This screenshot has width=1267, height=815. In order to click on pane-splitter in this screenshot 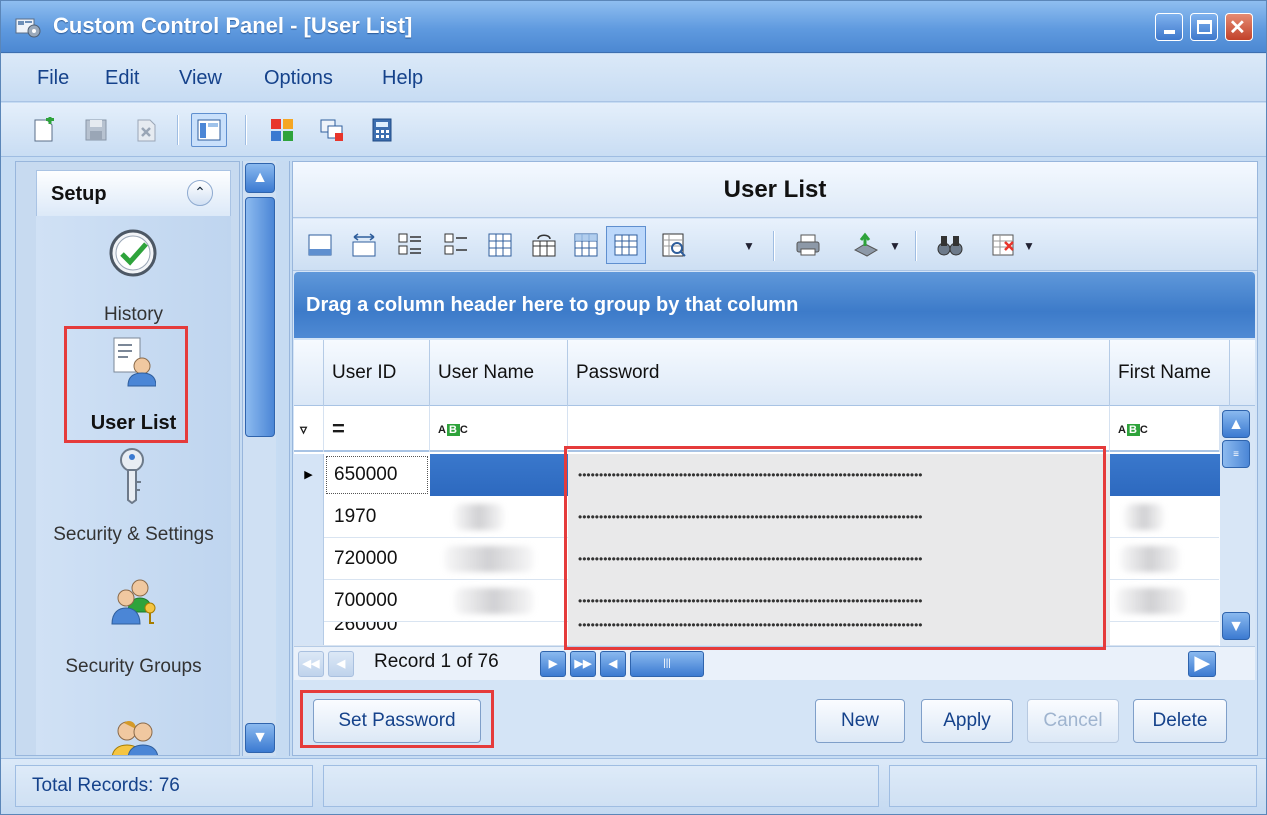, I will do `click(284, 458)`.